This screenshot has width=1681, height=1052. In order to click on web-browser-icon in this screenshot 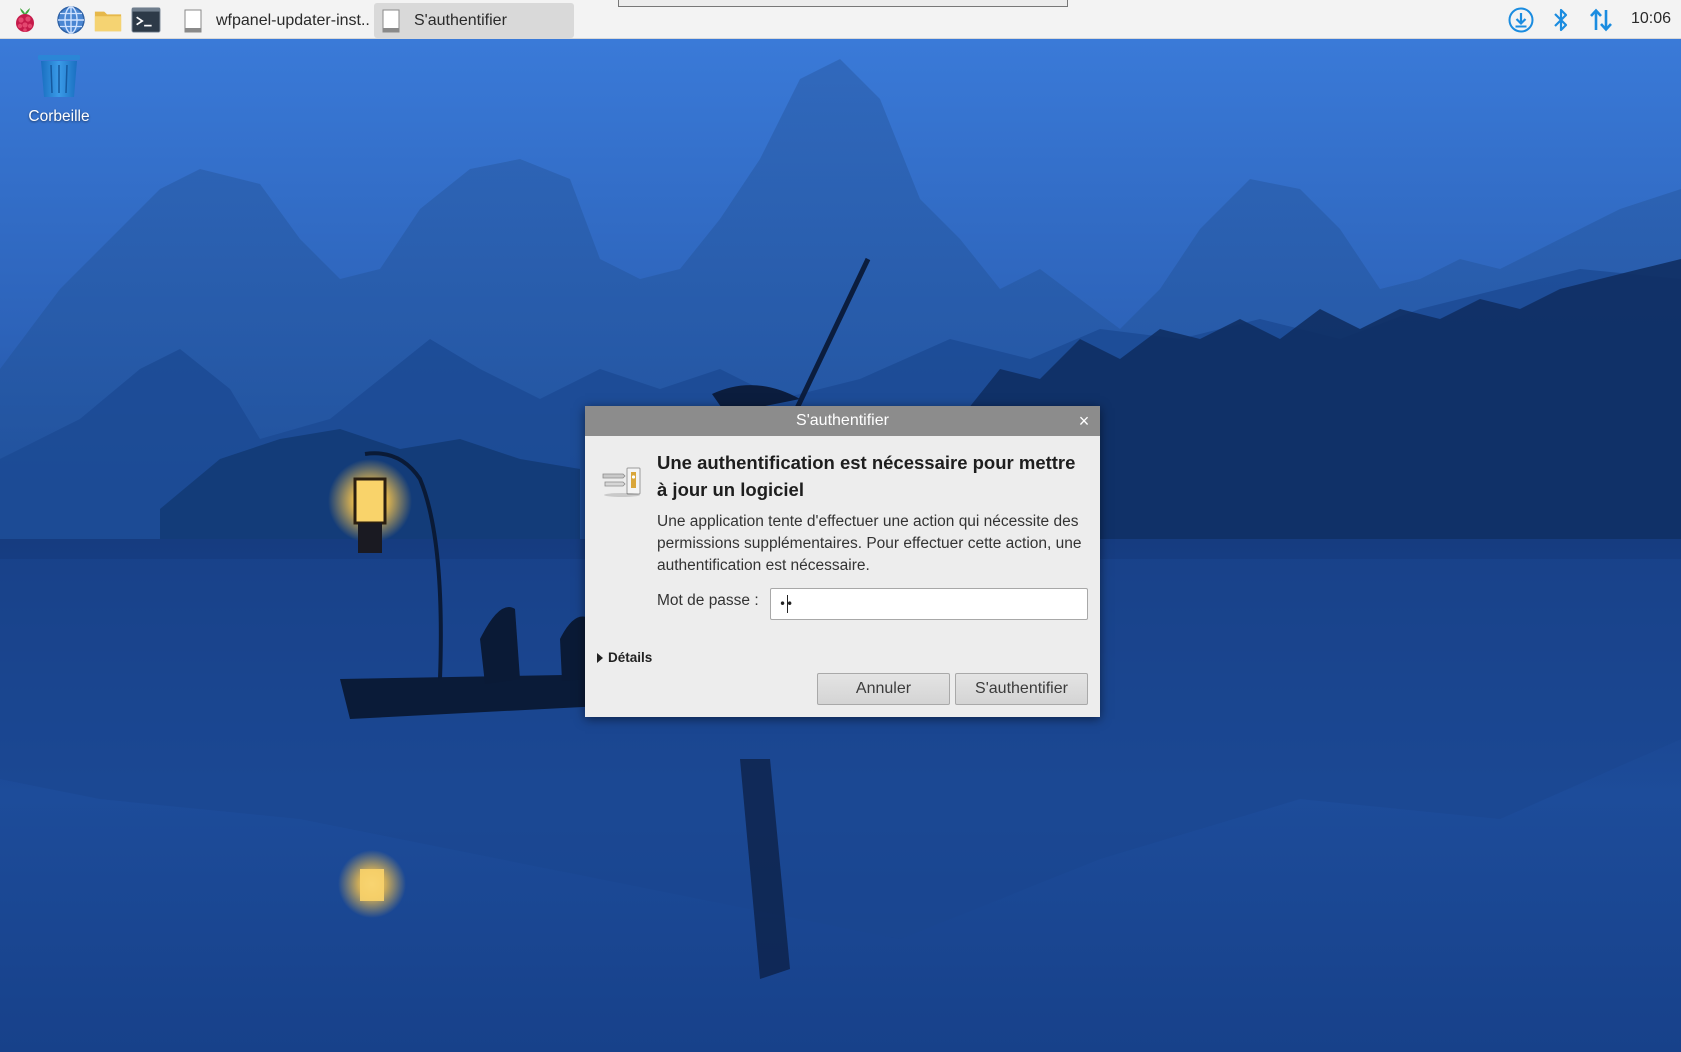, I will do `click(71, 20)`.